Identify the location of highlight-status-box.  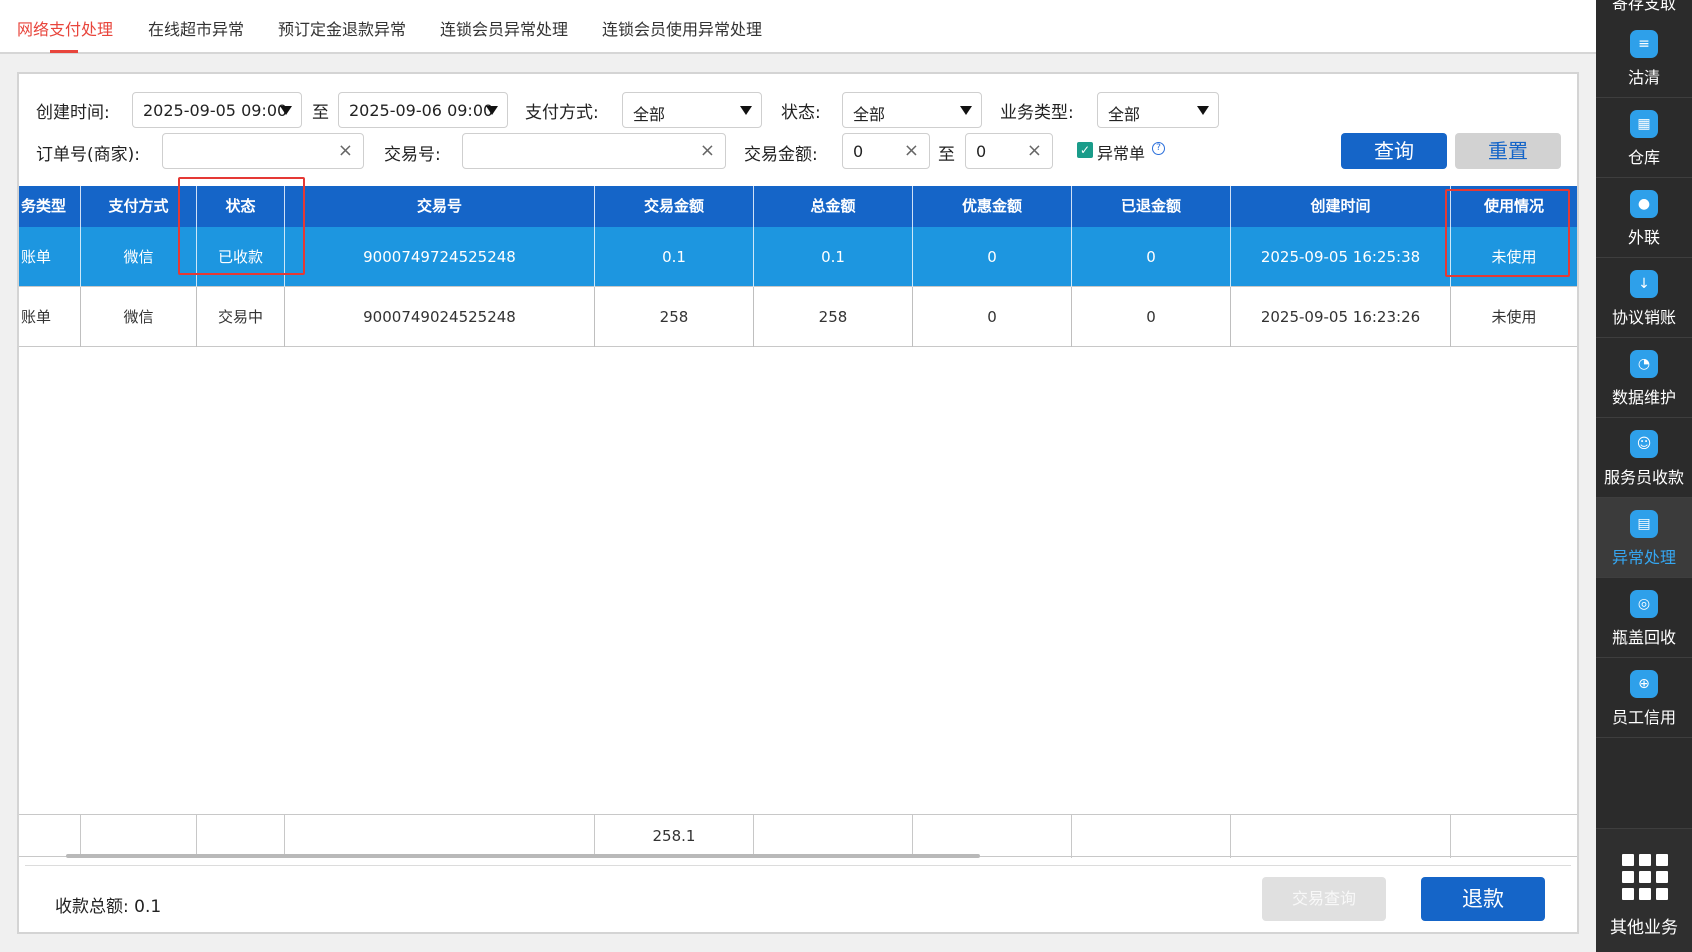
(241, 226).